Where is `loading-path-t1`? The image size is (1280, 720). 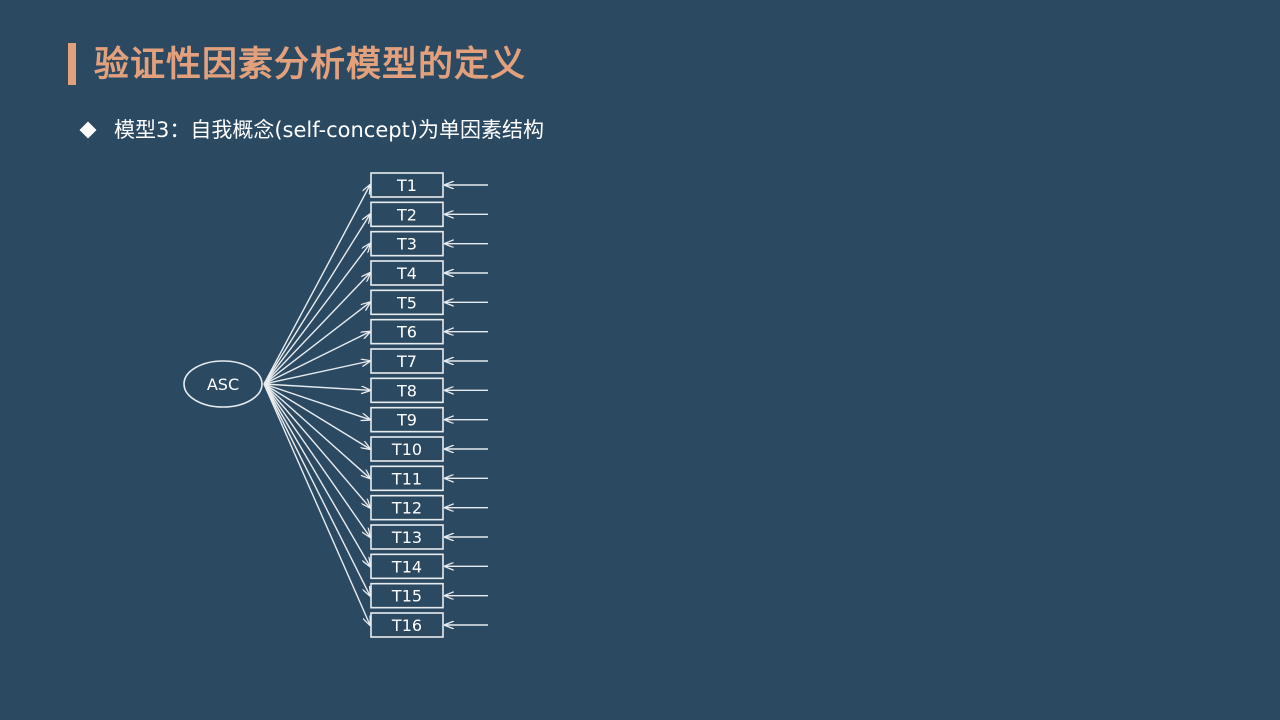
loading-path-t1 is located at coordinates (316, 285).